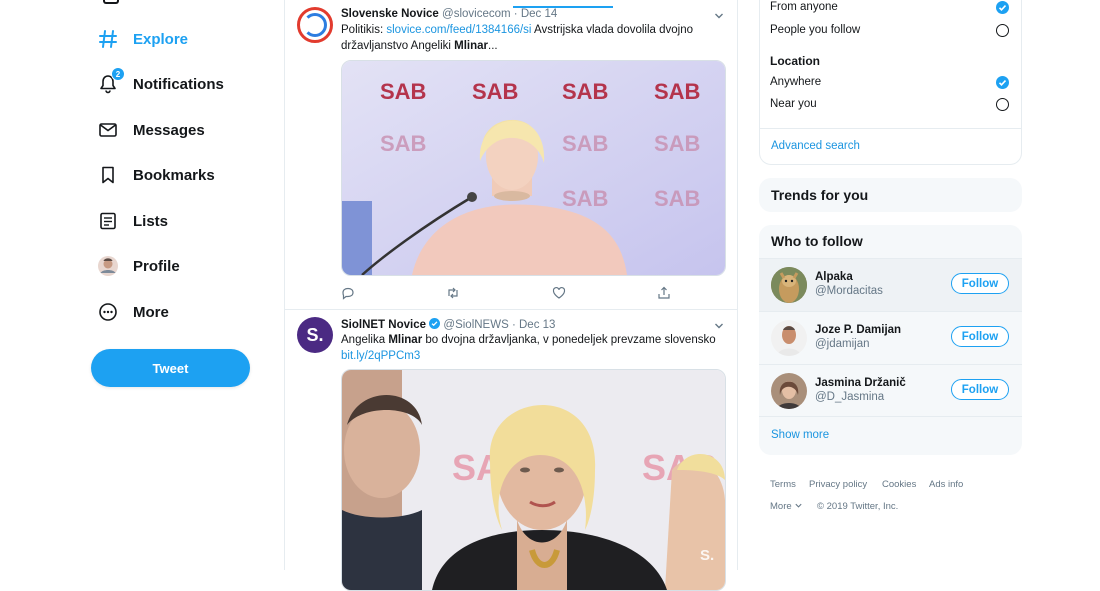 Image resolution: width=1100 pixels, height=591 pixels. Describe the element at coordinates (834, 277) in the screenshot. I see `user-name: Alpaka` at that location.